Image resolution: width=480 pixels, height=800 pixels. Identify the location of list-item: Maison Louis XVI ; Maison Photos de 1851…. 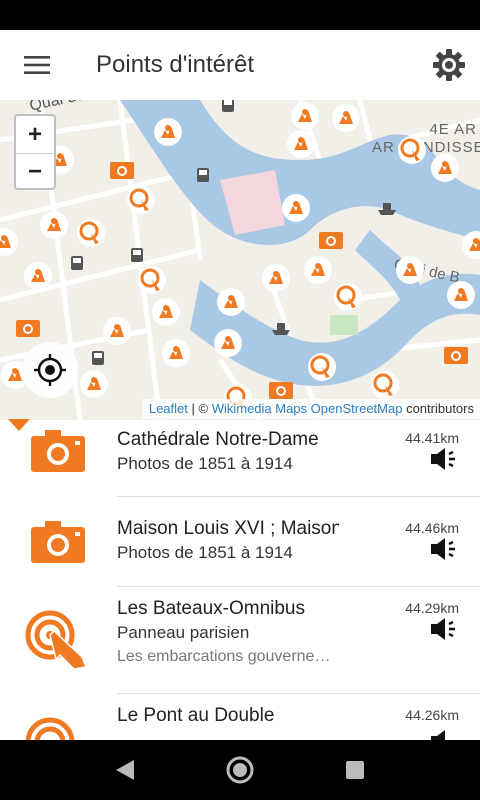
(240, 542).